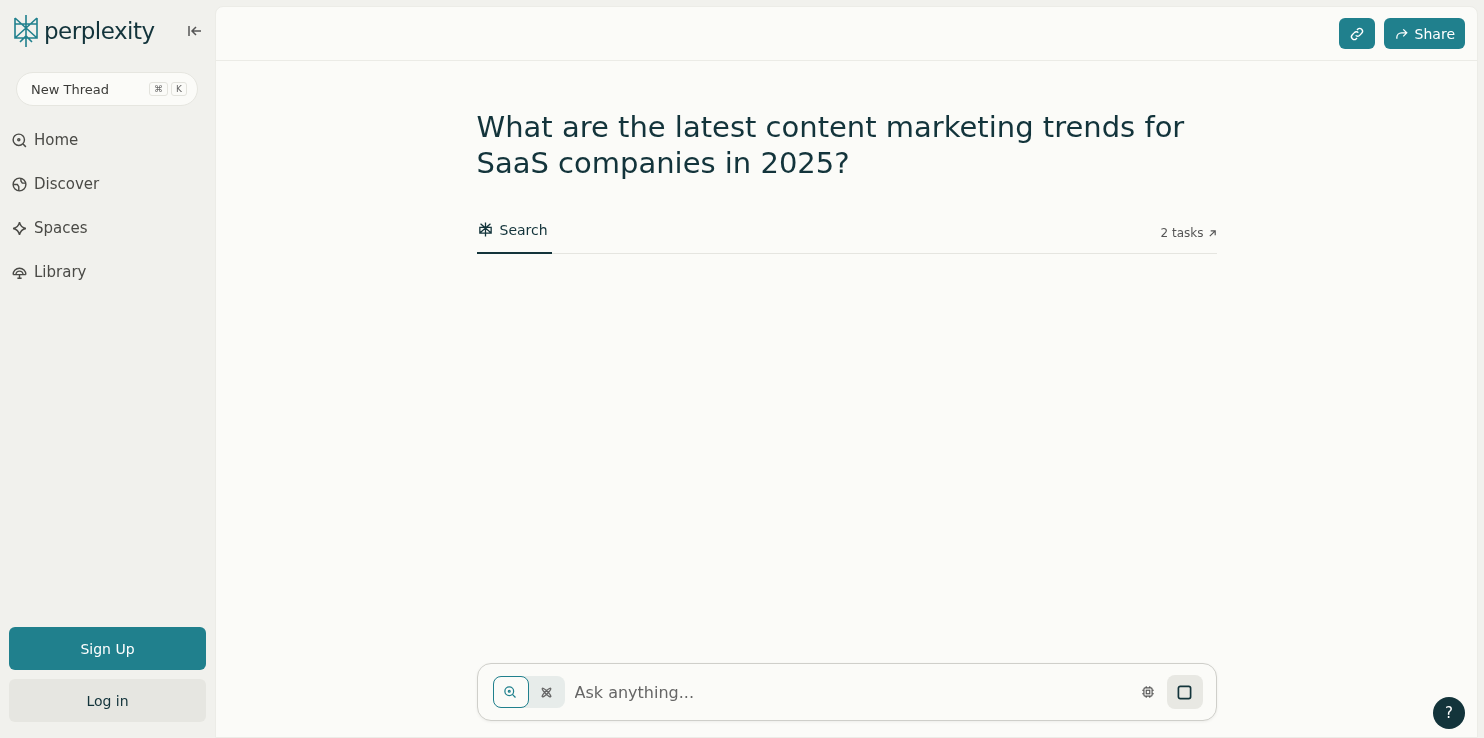 This screenshot has width=1484, height=738. I want to click on arrow-icon, so click(1212, 233).